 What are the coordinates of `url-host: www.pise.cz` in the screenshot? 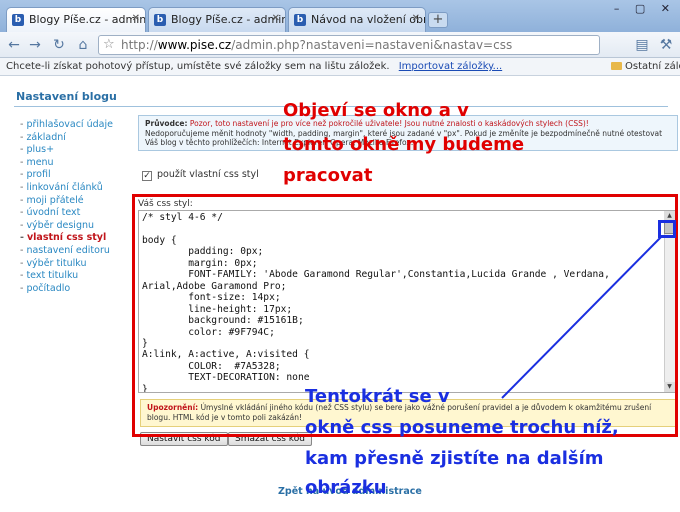 It's located at (194, 45).